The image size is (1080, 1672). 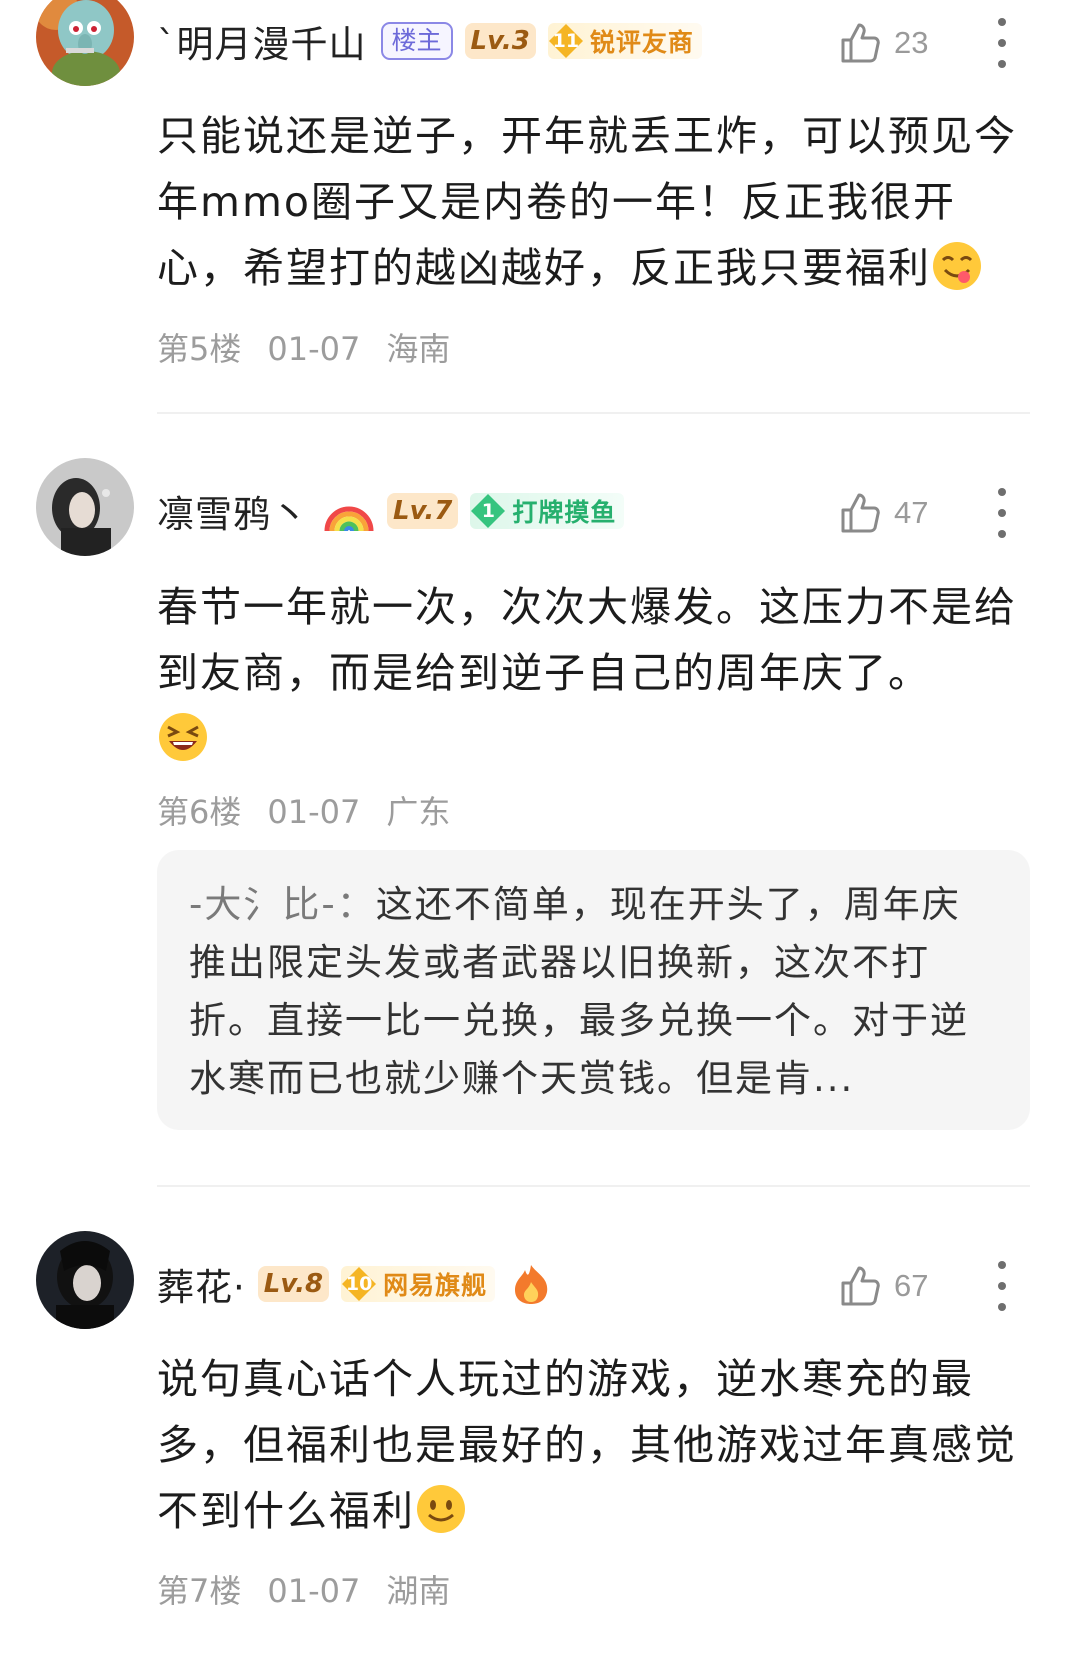 I want to click on floor-number: 第7楼, so click(x=199, y=1591).